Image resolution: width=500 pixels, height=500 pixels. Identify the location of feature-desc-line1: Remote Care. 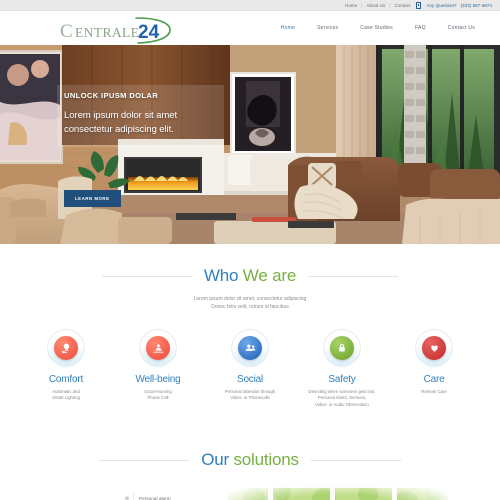
(434, 391).